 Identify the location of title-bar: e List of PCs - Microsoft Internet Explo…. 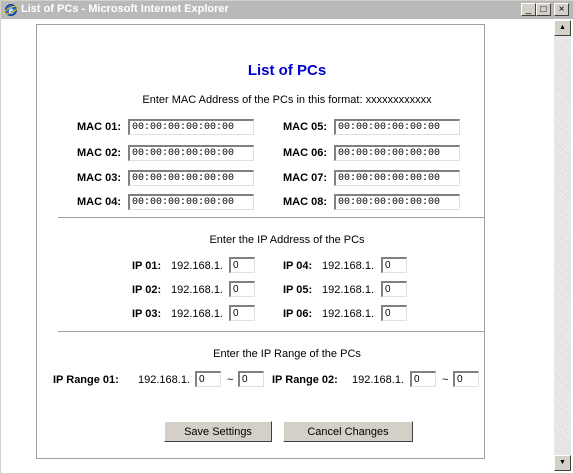
(287, 10).